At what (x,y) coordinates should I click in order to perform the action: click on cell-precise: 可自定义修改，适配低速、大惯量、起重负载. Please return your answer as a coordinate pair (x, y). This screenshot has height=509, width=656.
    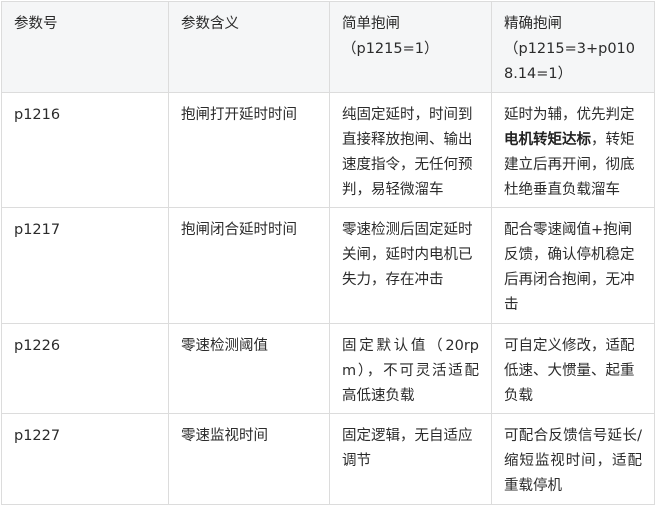
    Looking at the image, I should click on (573, 368).